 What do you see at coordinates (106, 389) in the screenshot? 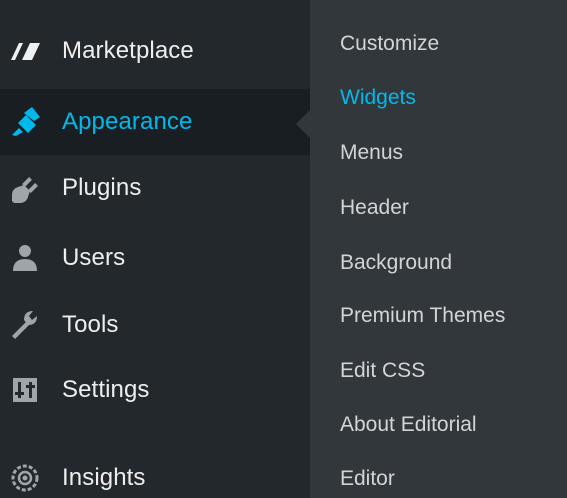
I see `menu-item-label: Settings` at bounding box center [106, 389].